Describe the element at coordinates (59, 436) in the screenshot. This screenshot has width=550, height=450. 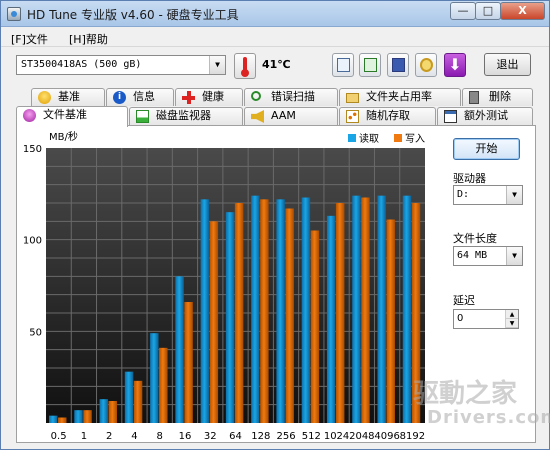
I see `x-tick-label: 0.5` at that location.